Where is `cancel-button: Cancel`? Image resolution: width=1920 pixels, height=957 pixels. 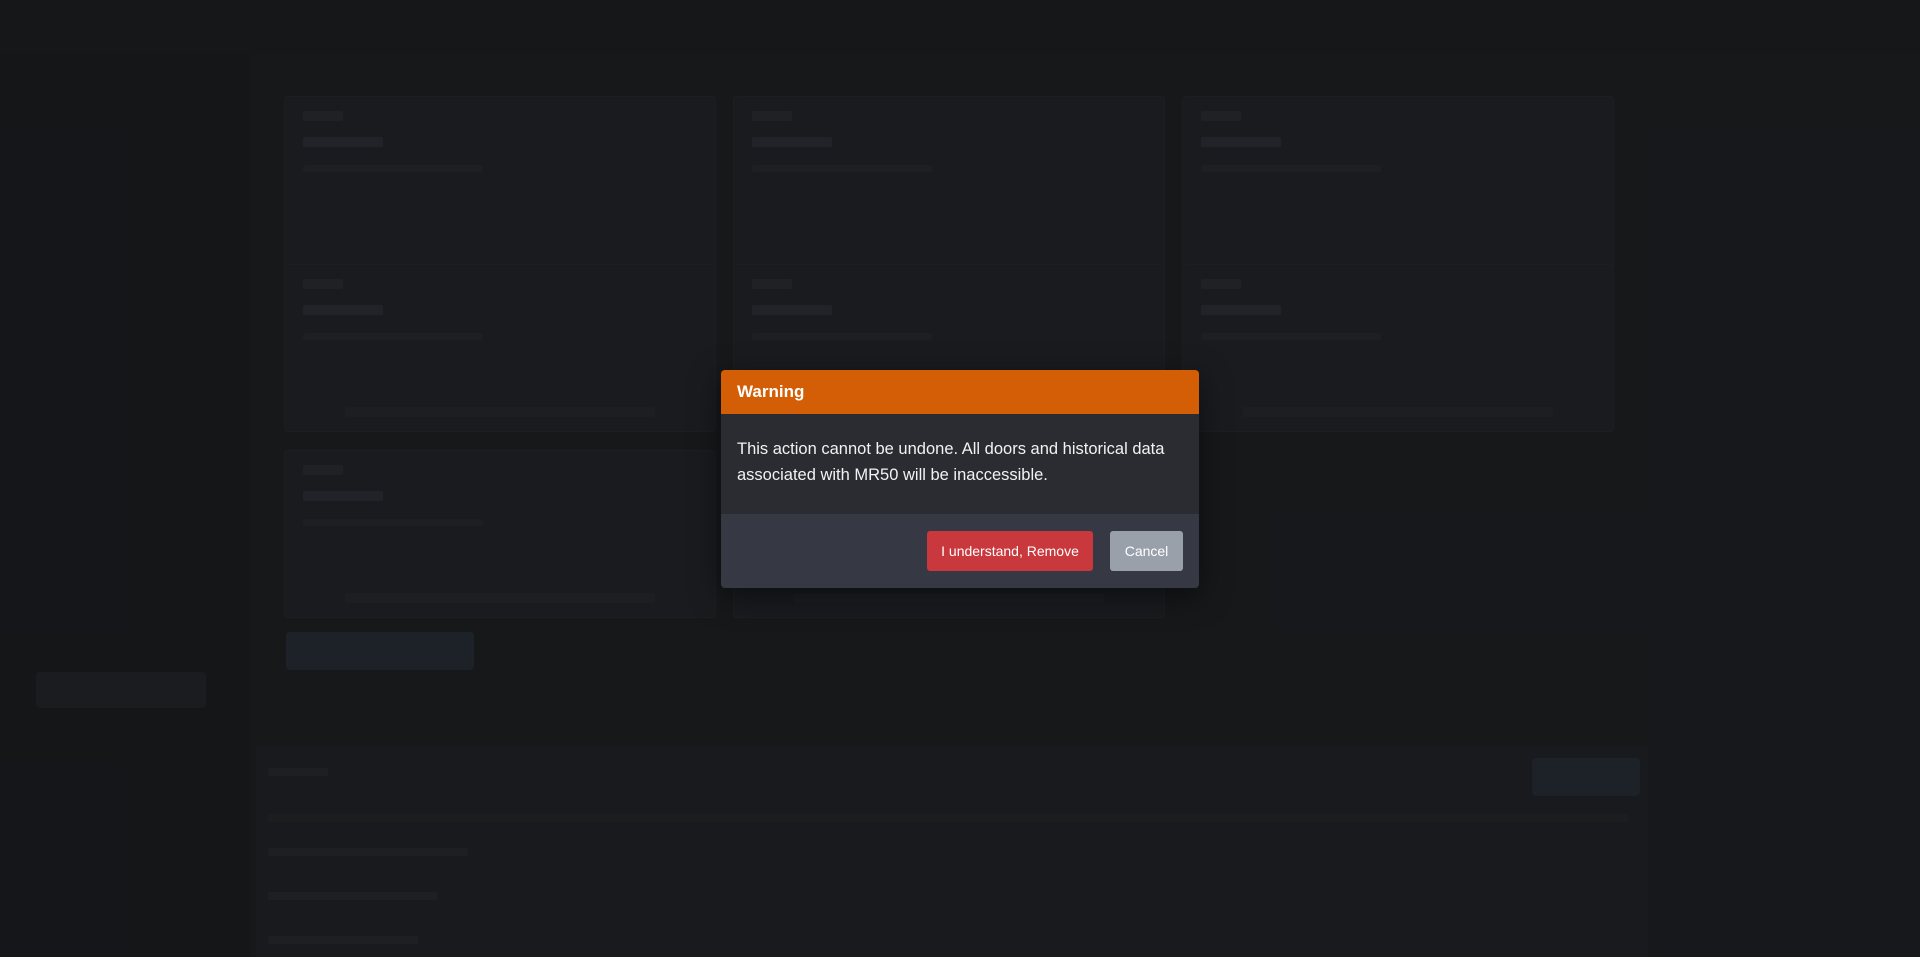 cancel-button: Cancel is located at coordinates (1146, 551).